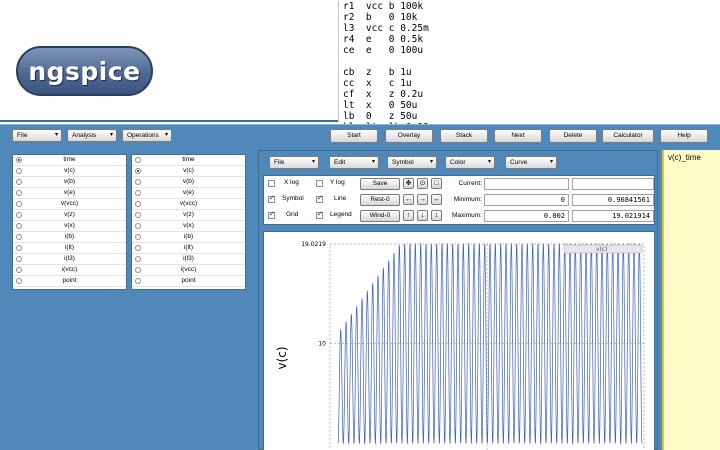  I want to click on arrow-up-icon: ↑, so click(408, 215).